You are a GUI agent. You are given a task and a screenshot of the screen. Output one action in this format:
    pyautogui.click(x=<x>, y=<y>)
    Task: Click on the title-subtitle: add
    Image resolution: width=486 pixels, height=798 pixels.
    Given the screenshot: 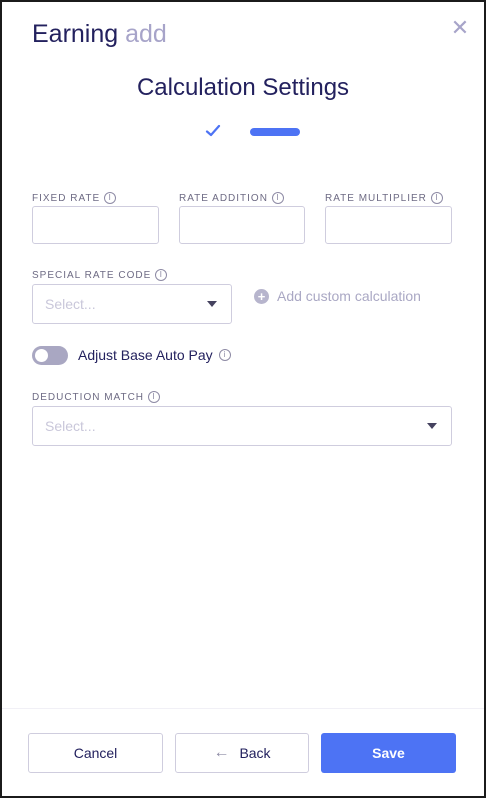 What is the action you would take?
    pyautogui.click(x=146, y=34)
    